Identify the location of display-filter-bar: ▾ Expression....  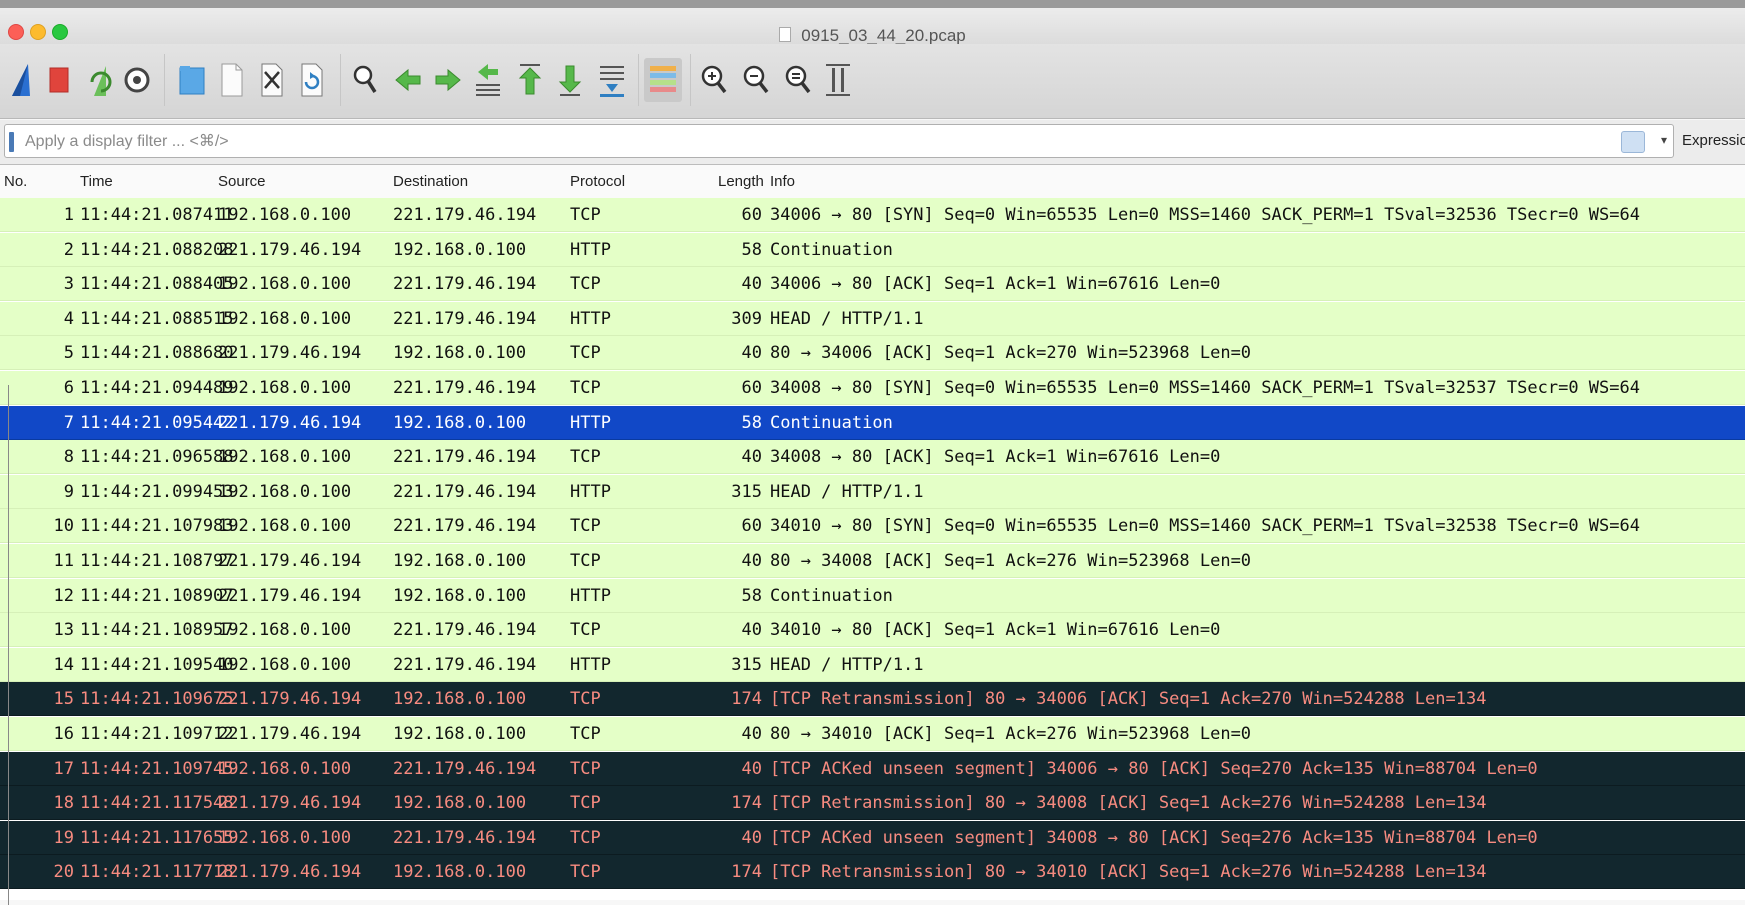
(872, 142).